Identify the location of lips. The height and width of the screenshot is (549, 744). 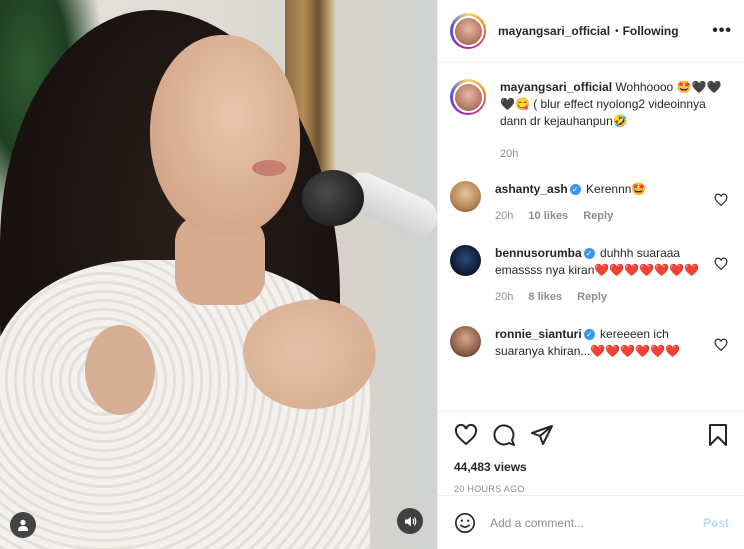
(269, 168).